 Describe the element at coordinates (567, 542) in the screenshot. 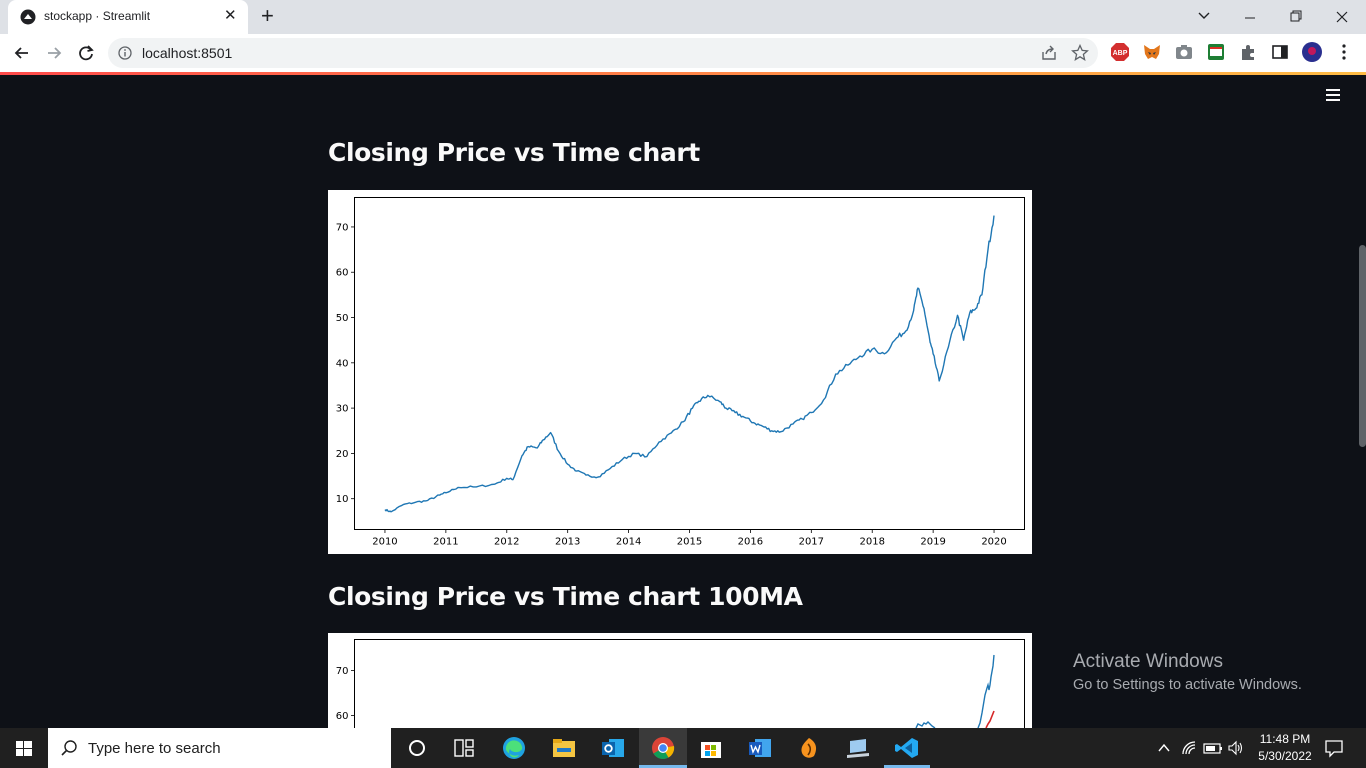

I see `x-tick-label: 2013` at that location.